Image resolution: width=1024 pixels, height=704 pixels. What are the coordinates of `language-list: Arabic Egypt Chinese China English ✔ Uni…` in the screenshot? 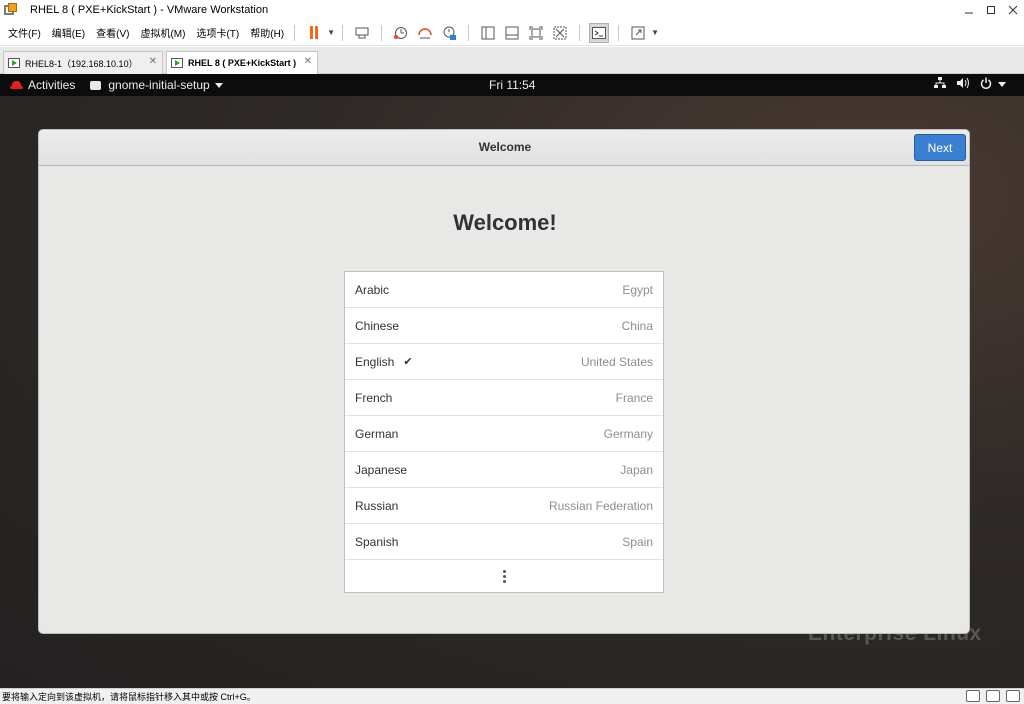 It's located at (504, 432).